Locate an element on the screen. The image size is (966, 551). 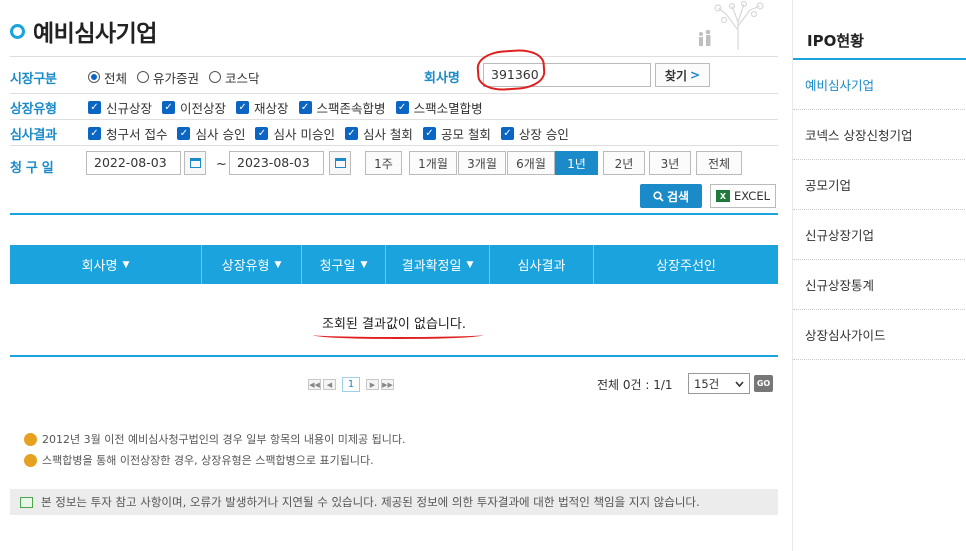
column-header-confirm-date: 결과확정일 ▼ is located at coordinates (438, 264).